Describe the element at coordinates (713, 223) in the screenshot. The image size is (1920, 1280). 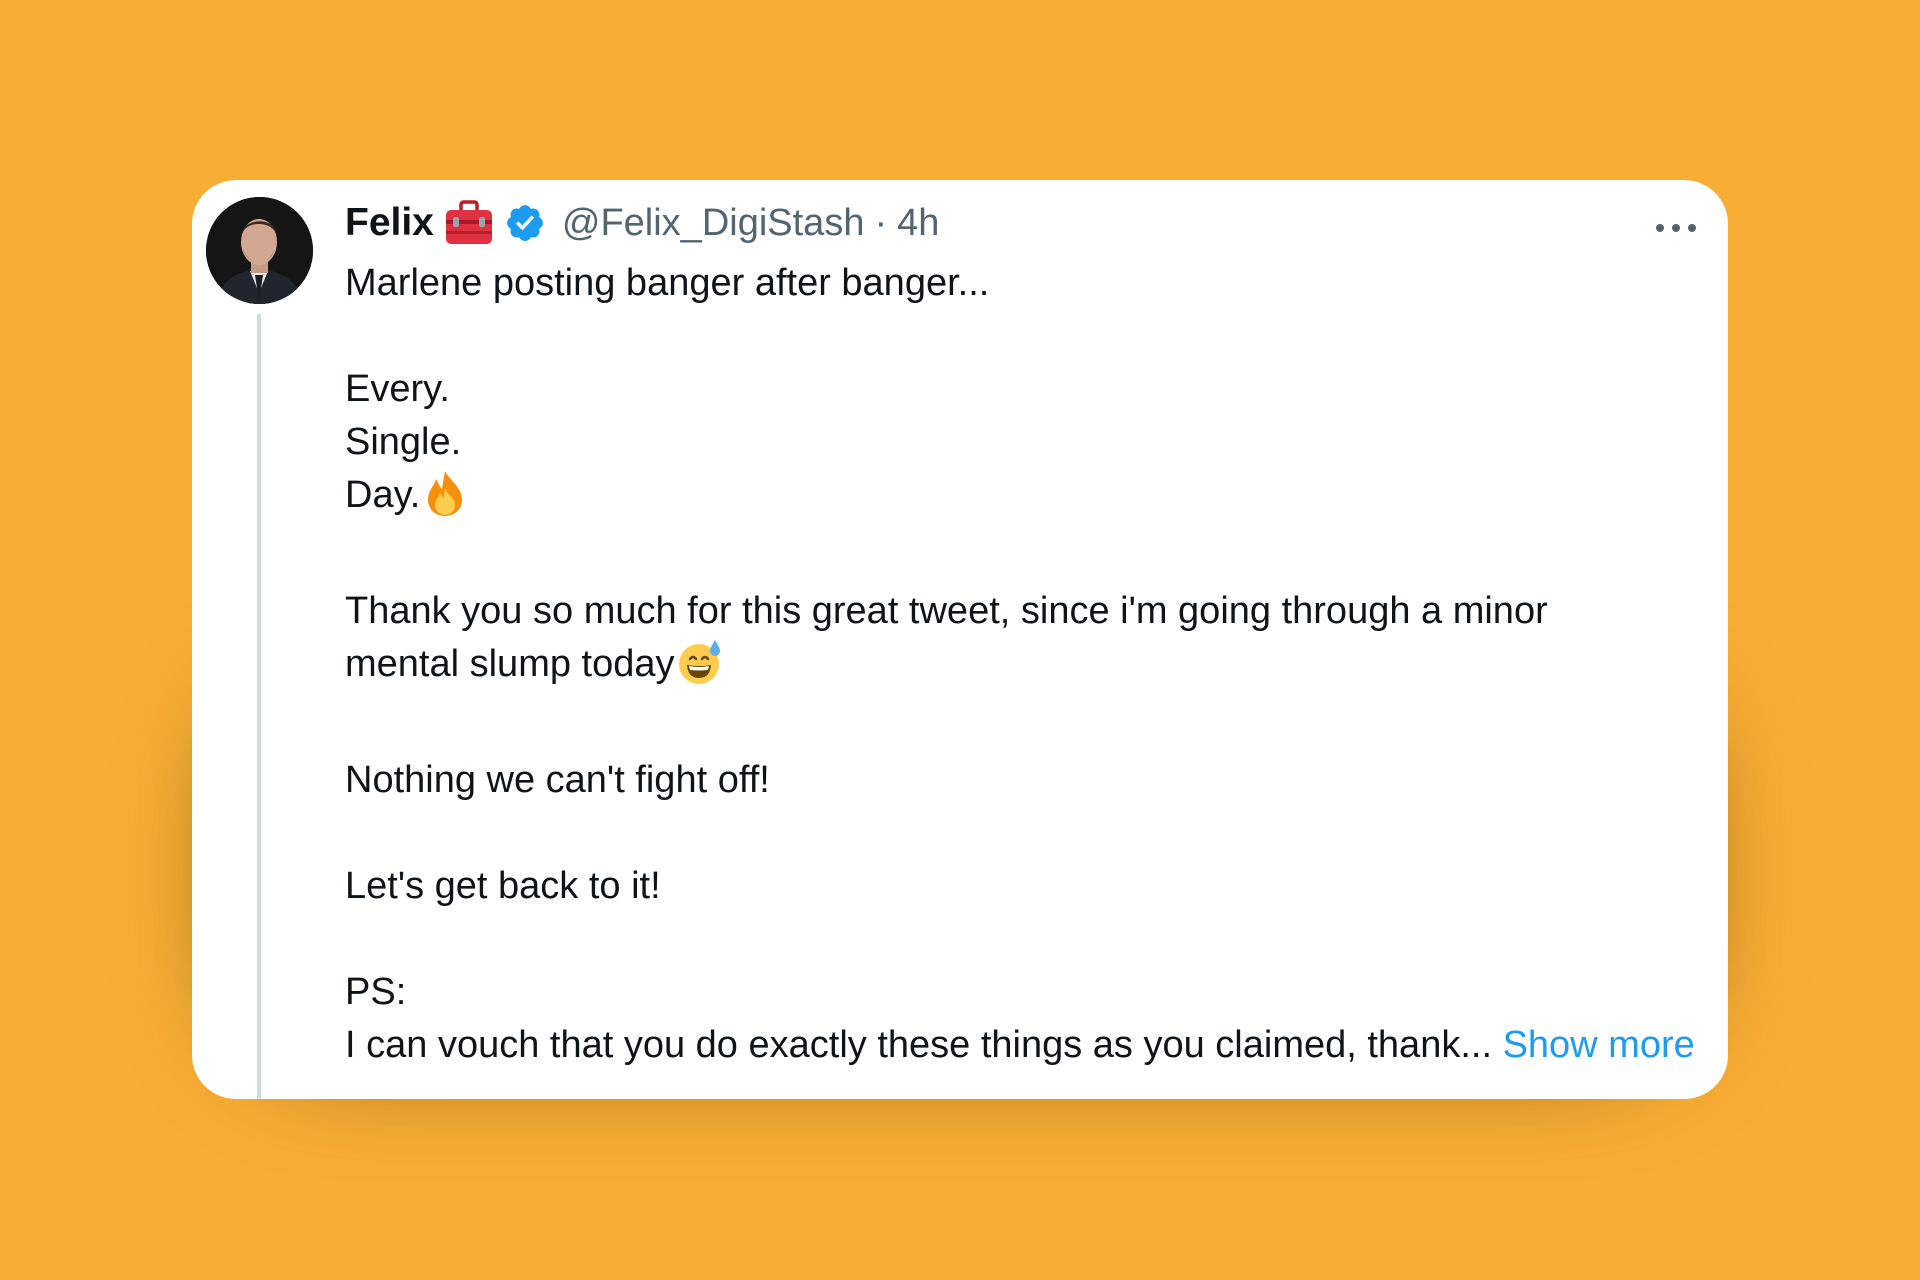
I see `author-handle: @Felix_DigiStash` at that location.